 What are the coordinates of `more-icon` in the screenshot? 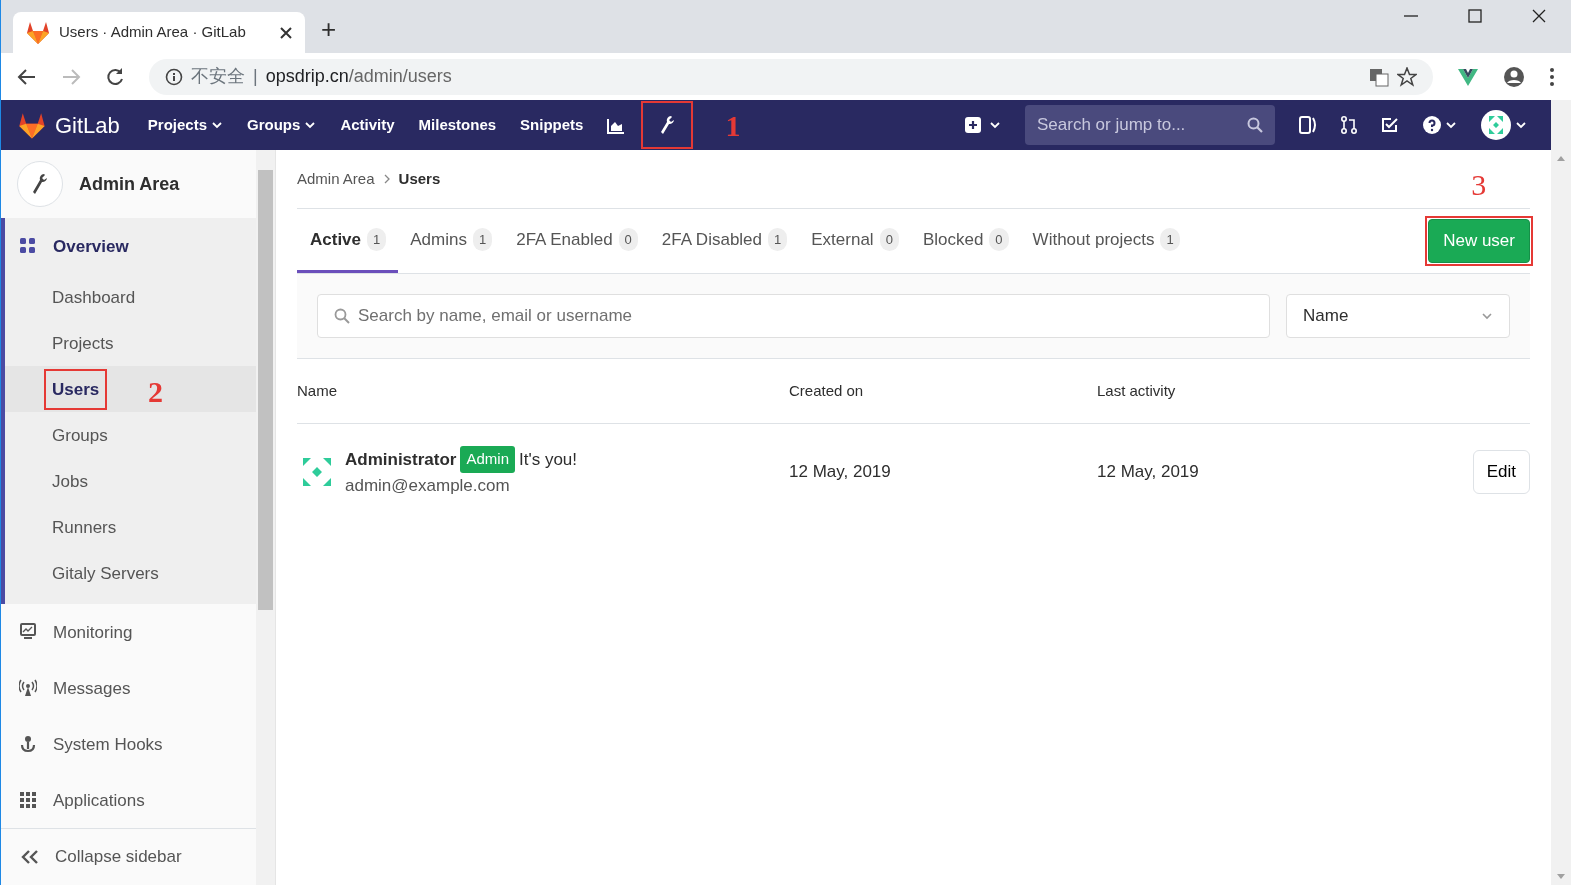 It's located at (1552, 76).